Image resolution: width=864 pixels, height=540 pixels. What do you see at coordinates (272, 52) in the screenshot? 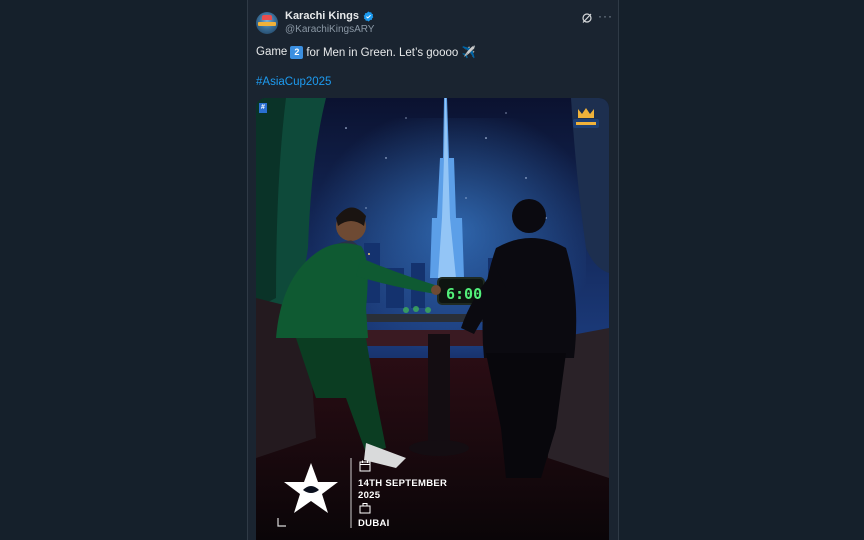
I see `tweet-text-start: Game` at bounding box center [272, 52].